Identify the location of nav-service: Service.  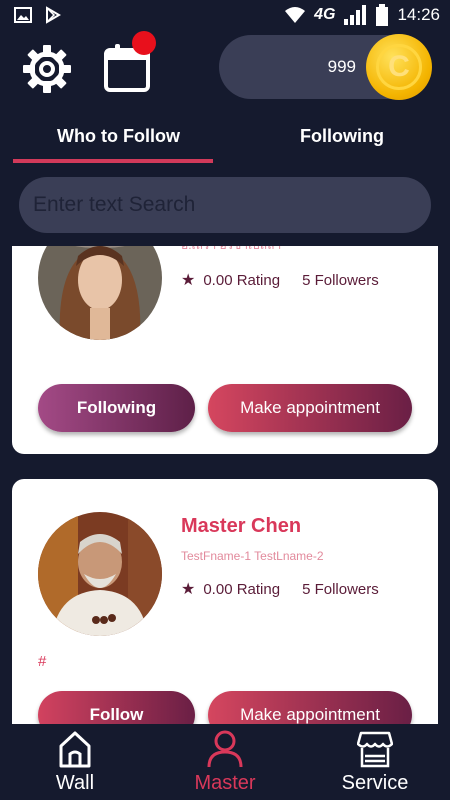
(375, 763).